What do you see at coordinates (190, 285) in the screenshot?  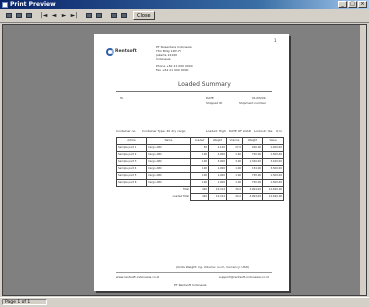 I see `footer-company: PT Rentsoft Indonesia` at bounding box center [190, 285].